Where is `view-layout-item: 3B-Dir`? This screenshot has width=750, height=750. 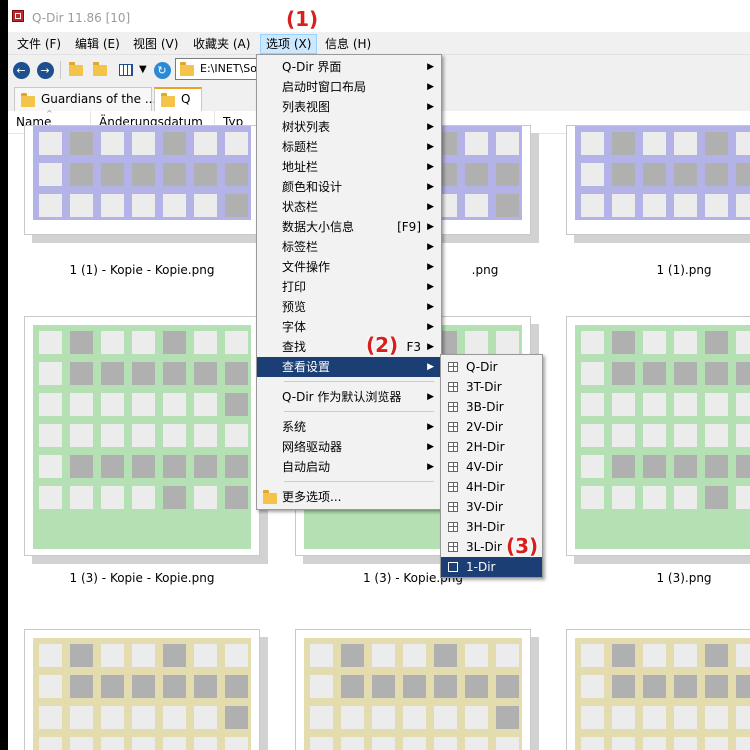
view-layout-item: 3B-Dir is located at coordinates (491, 407).